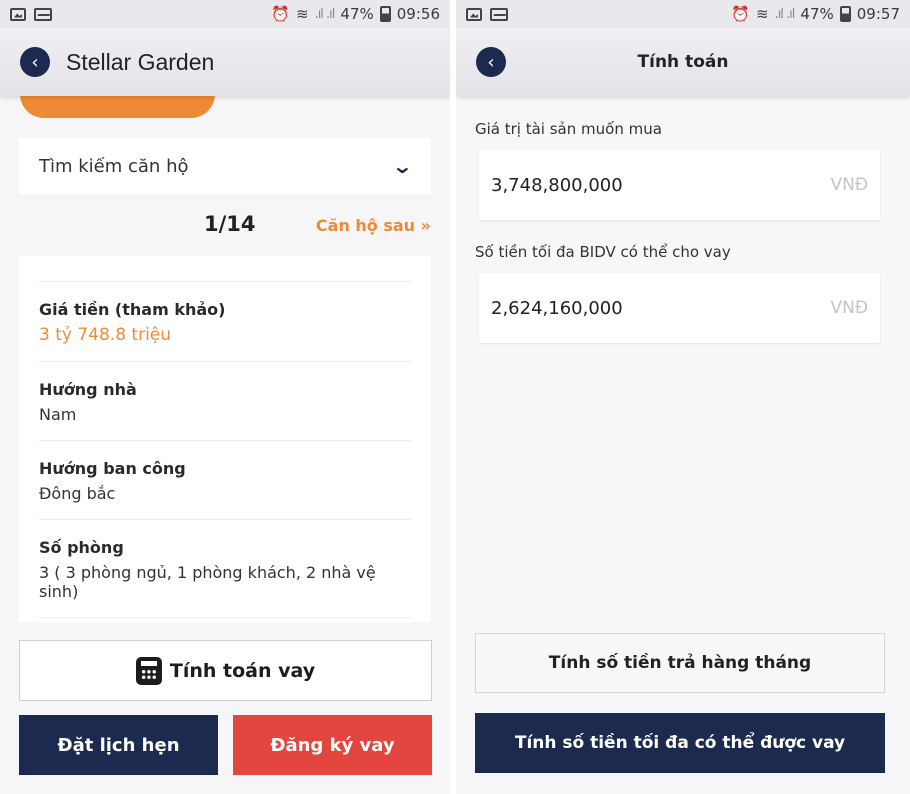 This screenshot has height=794, width=910. I want to click on apartment-pager: 1/14 Căn hộ sau », so click(225, 225).